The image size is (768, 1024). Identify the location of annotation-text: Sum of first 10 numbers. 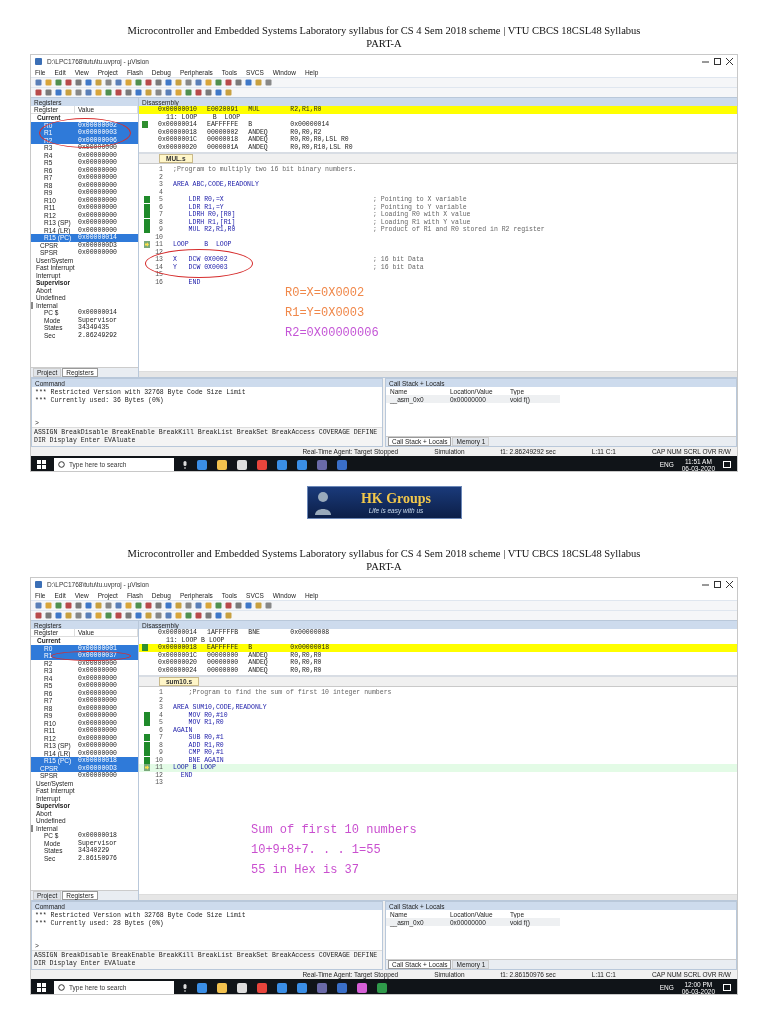
(334, 829).